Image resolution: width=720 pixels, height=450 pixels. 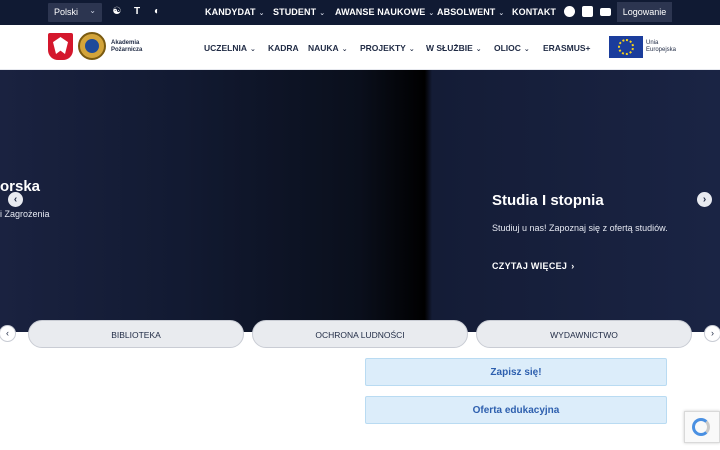 I want to click on nav-projekty: PROJEKTY ⌄, so click(x=387, y=48).